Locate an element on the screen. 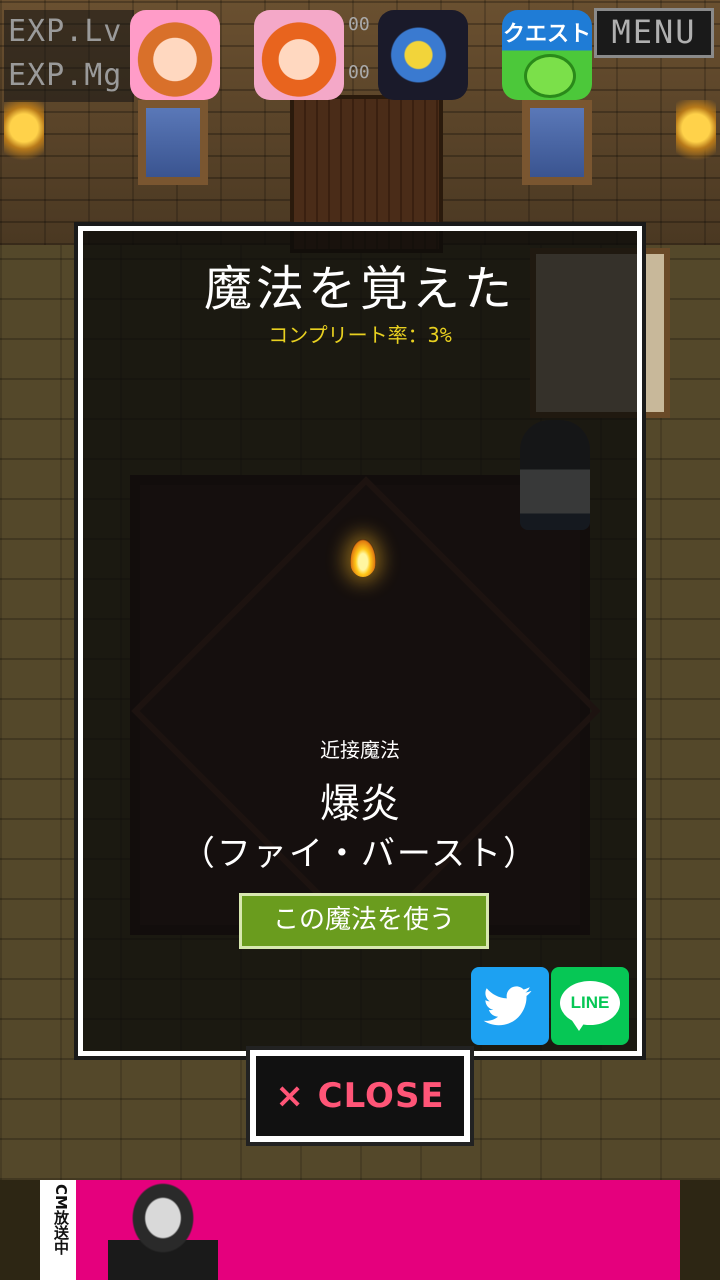 Image resolution: width=720 pixels, height=1280 pixels. twitter-bird-icon is located at coordinates (507, 1006).